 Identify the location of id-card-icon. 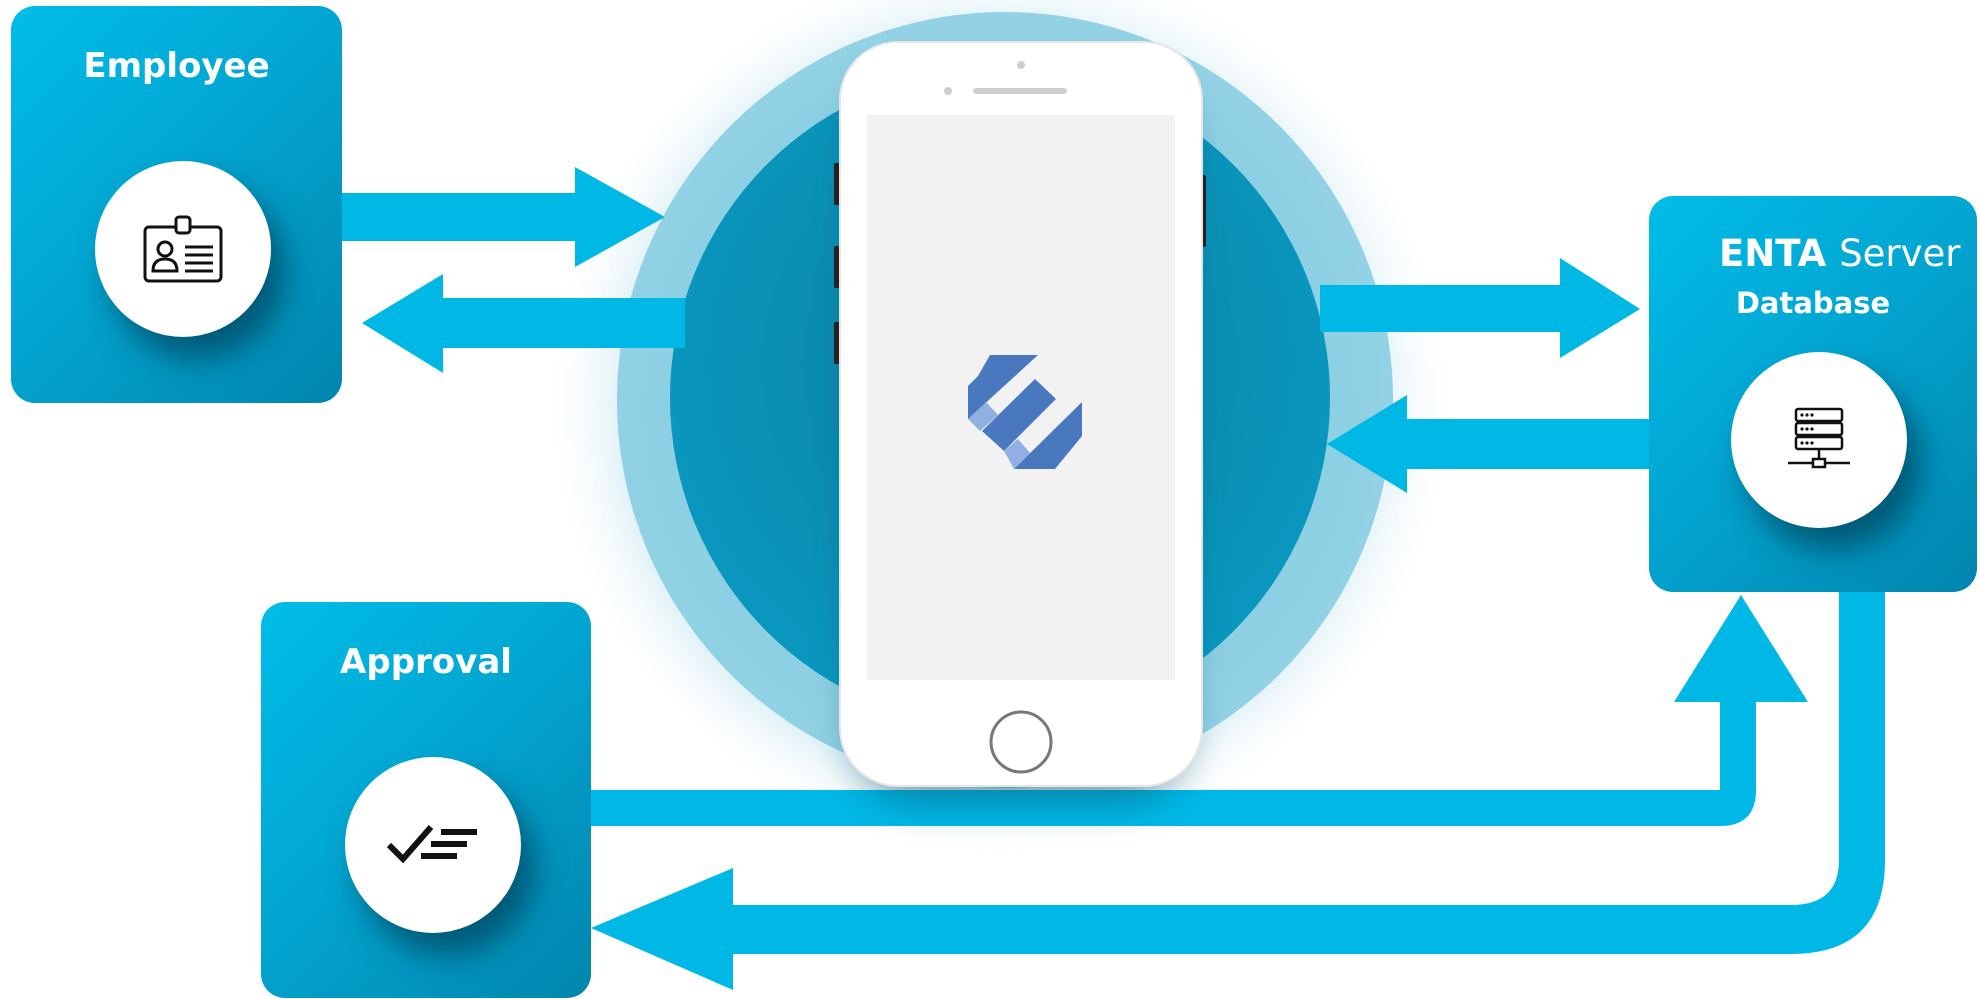
(183, 249).